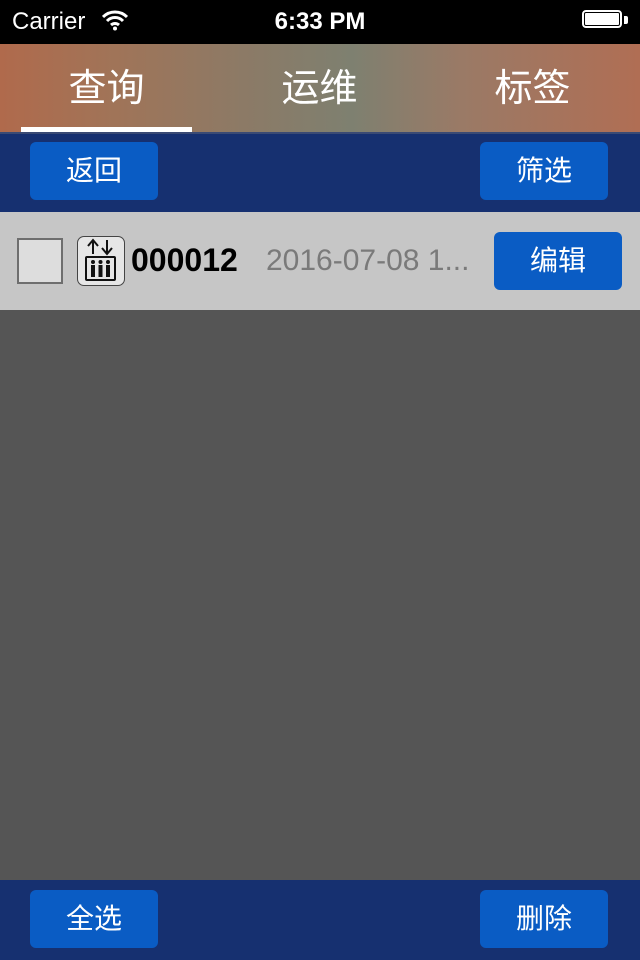 The width and height of the screenshot is (640, 960). What do you see at coordinates (558, 261) in the screenshot?
I see `edit-button: 编辑` at bounding box center [558, 261].